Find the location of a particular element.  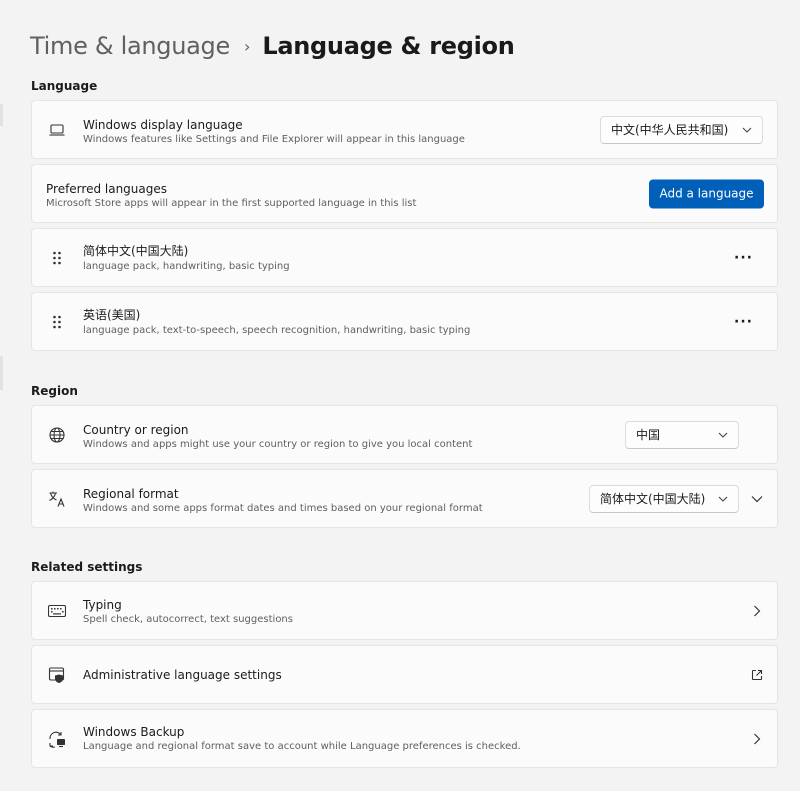

keyboard-icon is located at coordinates (57, 611).